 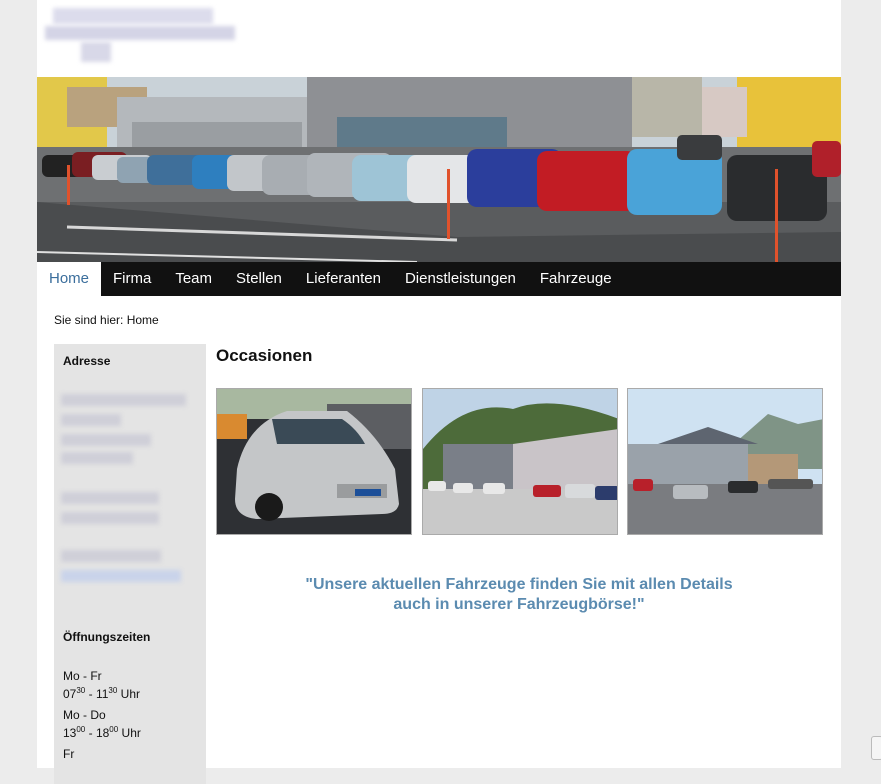 What do you see at coordinates (101, 693) in the screenshot?
I see `hours-time-morning: 0730 - 1130 Uhr` at bounding box center [101, 693].